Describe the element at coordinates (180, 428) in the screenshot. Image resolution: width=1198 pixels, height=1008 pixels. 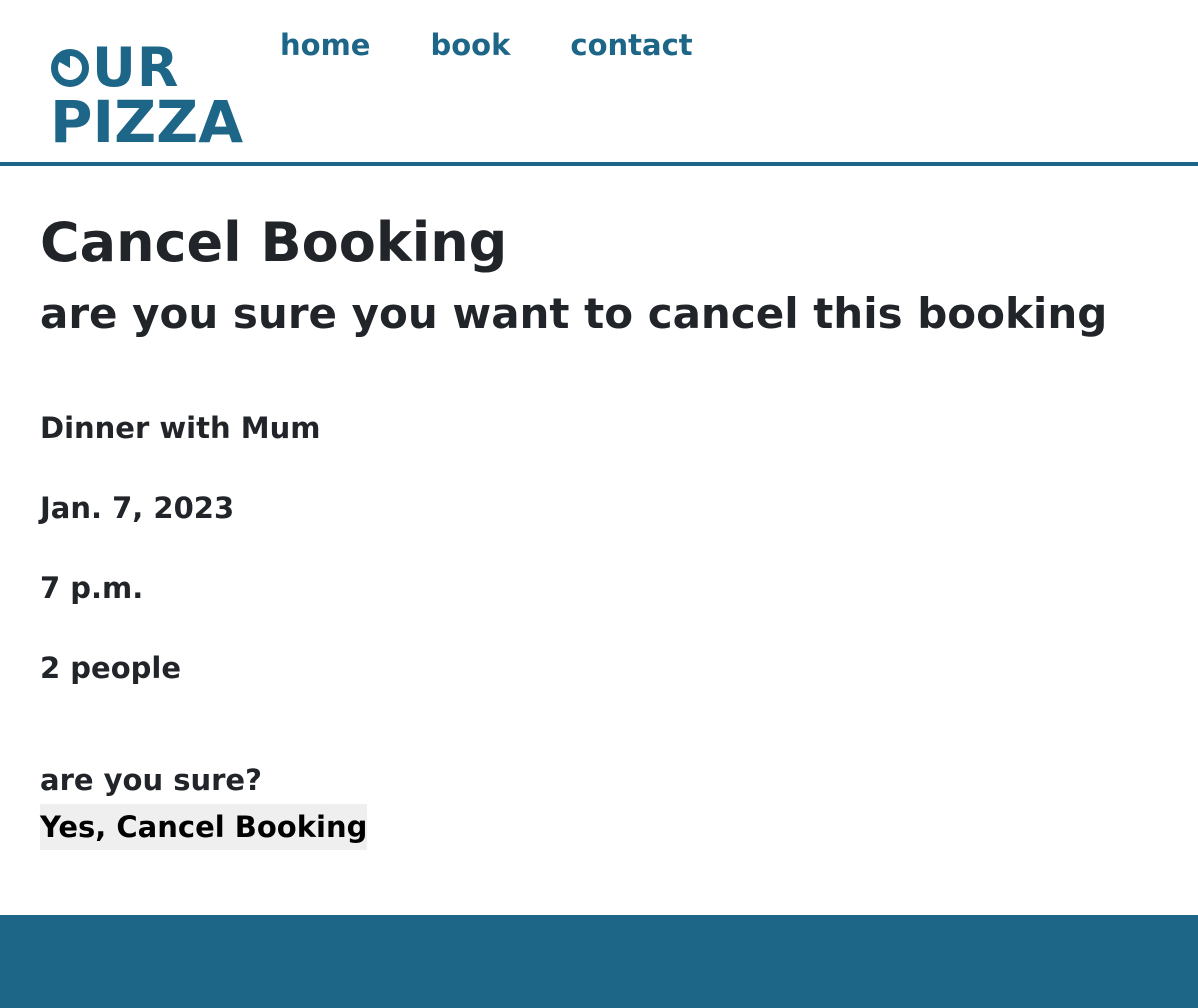
I see `booking-name: Dinner with Mum` at that location.